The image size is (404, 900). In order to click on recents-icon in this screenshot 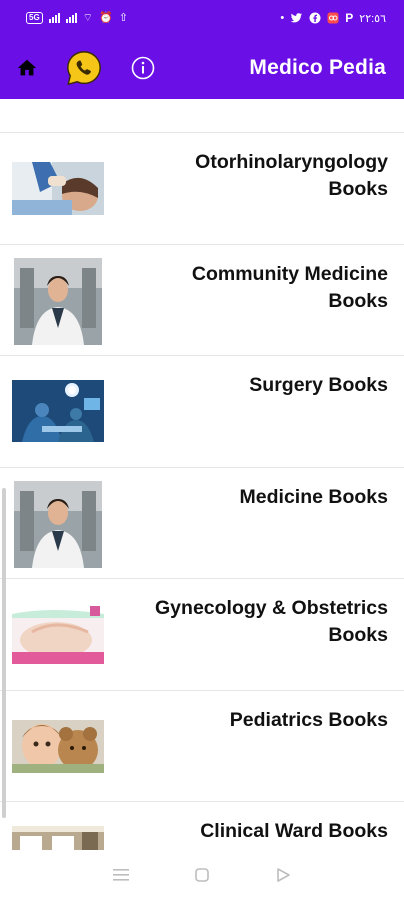, I will do `click(120, 875)`.